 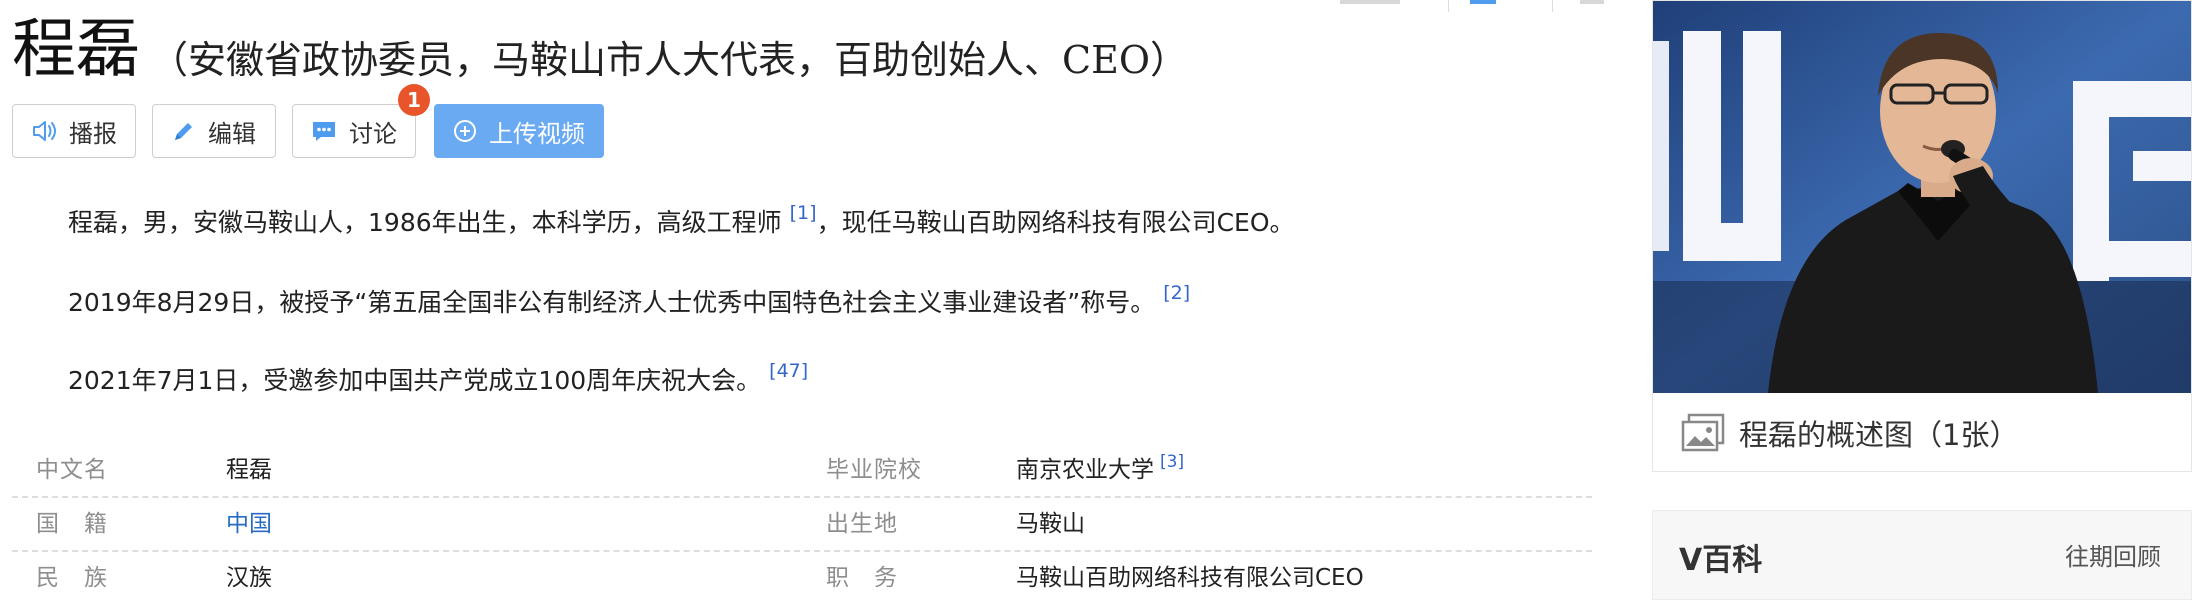 I want to click on page-title: 程磊, so click(x=76, y=50).